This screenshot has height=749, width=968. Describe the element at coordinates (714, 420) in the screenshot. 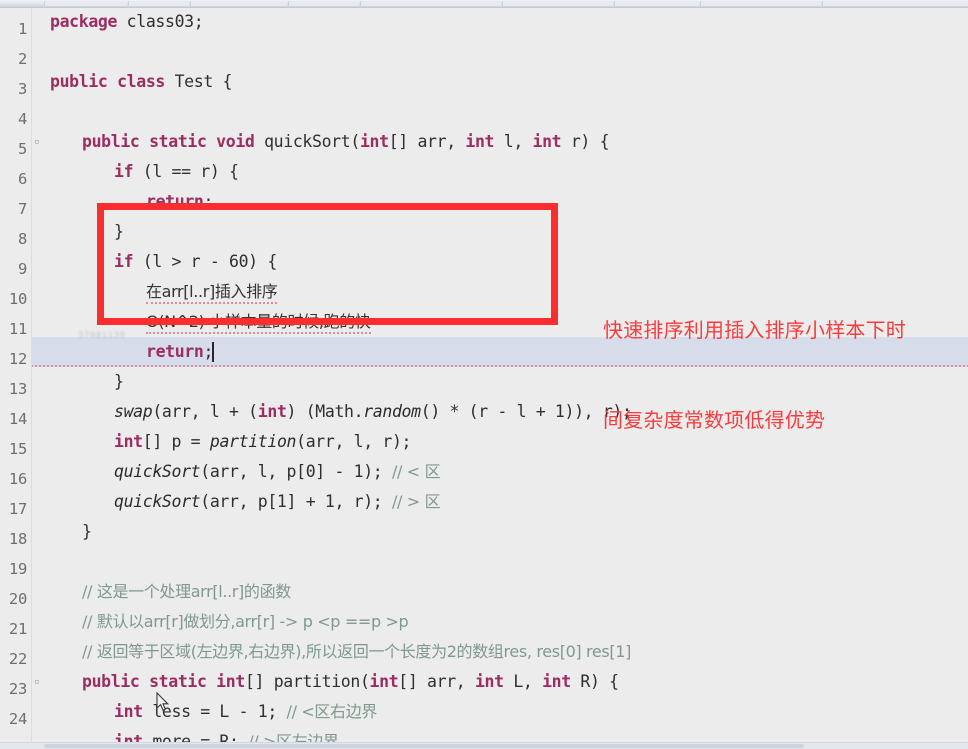

I see `red-note-line-2: 间复杂度常数项低得优势` at that location.